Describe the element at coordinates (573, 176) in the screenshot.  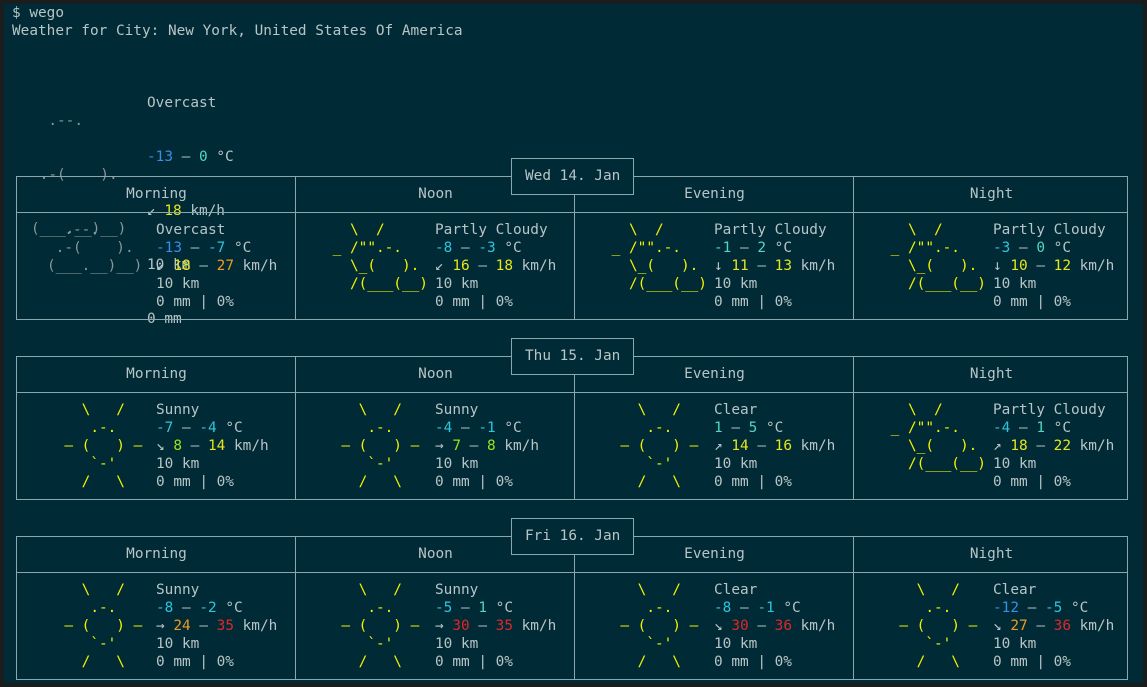
I see `day-date-label: Wed 14. Jan` at that location.